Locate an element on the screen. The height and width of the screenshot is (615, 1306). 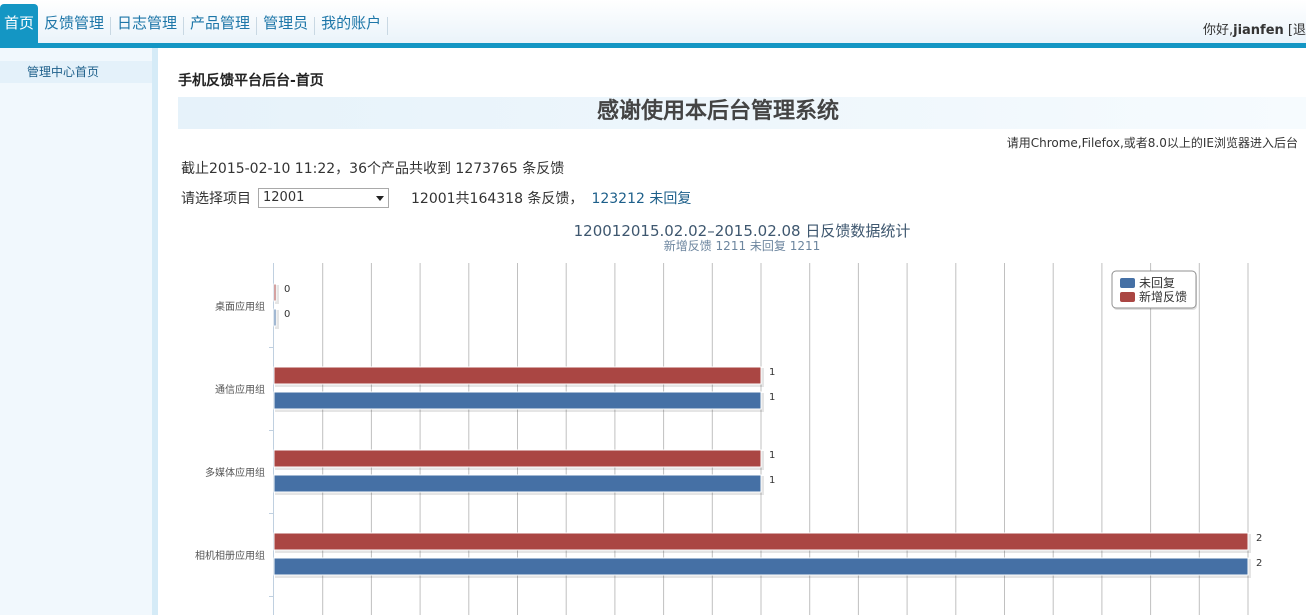
logout-link: [退 is located at coordinates (1297, 30).